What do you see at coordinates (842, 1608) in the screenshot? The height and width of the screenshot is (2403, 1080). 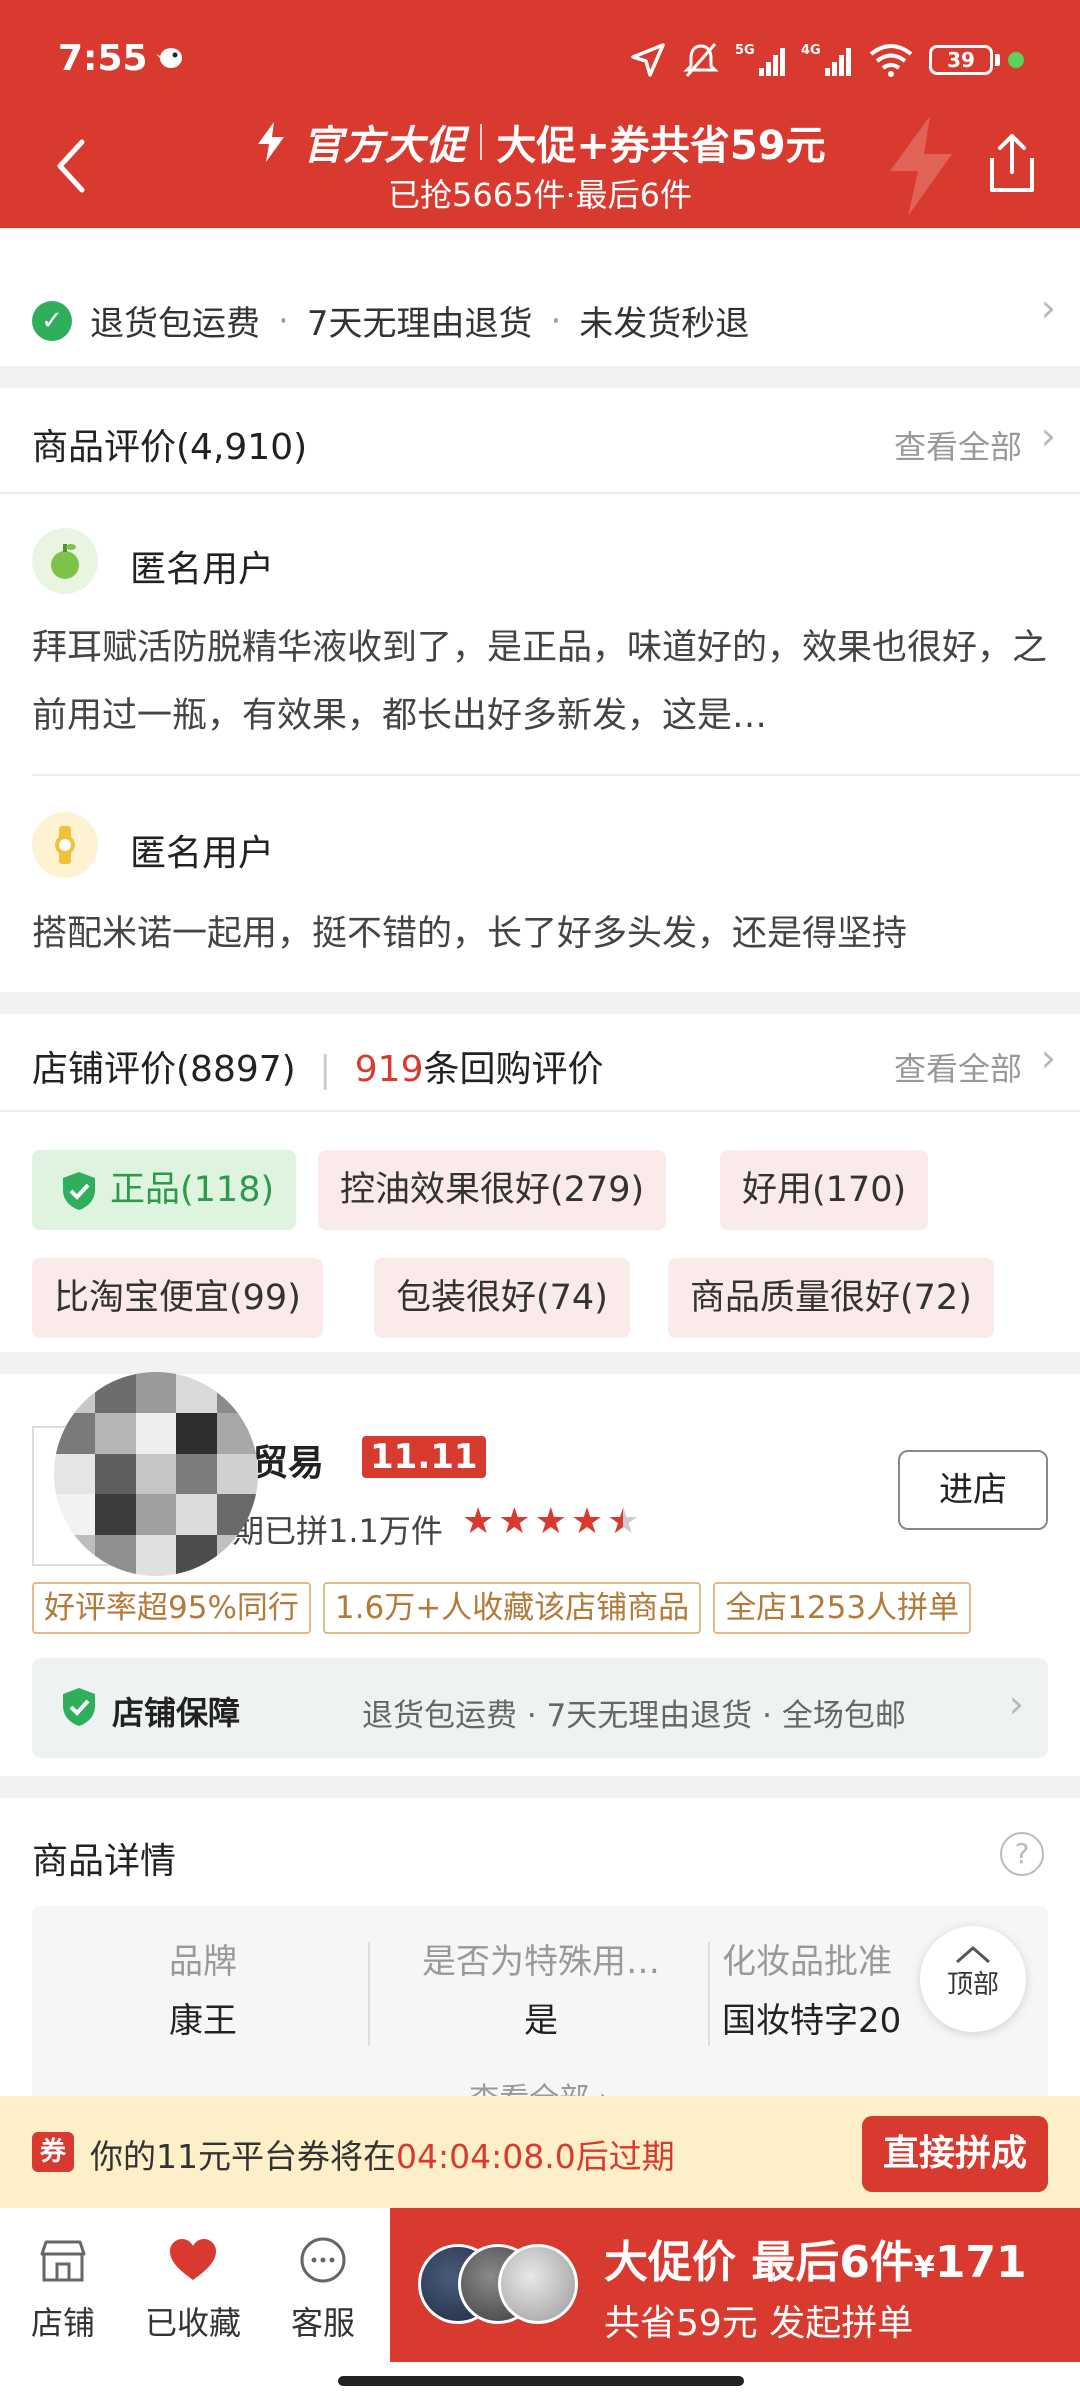 I see `store-chip: 全店1253人拼单` at bounding box center [842, 1608].